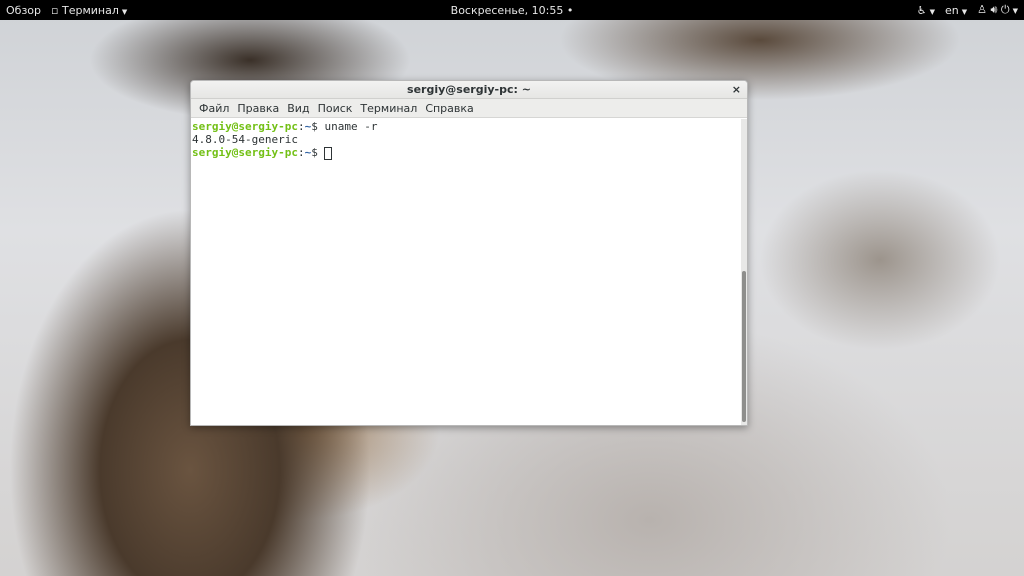 Image resolution: width=1024 pixels, height=576 pixels. Describe the element at coordinates (507, 10) in the screenshot. I see `clock: Воскресенье, 10:55` at that location.